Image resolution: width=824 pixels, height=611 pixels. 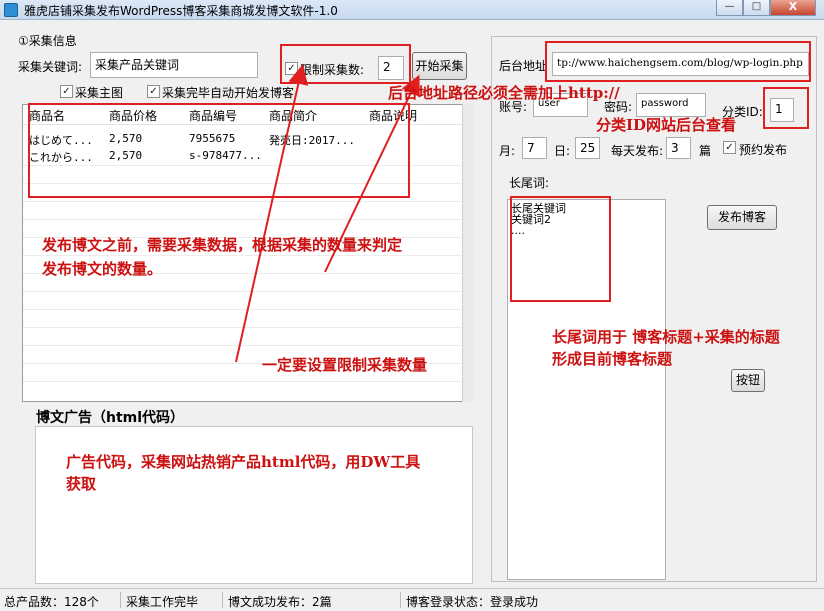 I want to click on annotation-ad-note-2: 获取, so click(x=81, y=484).